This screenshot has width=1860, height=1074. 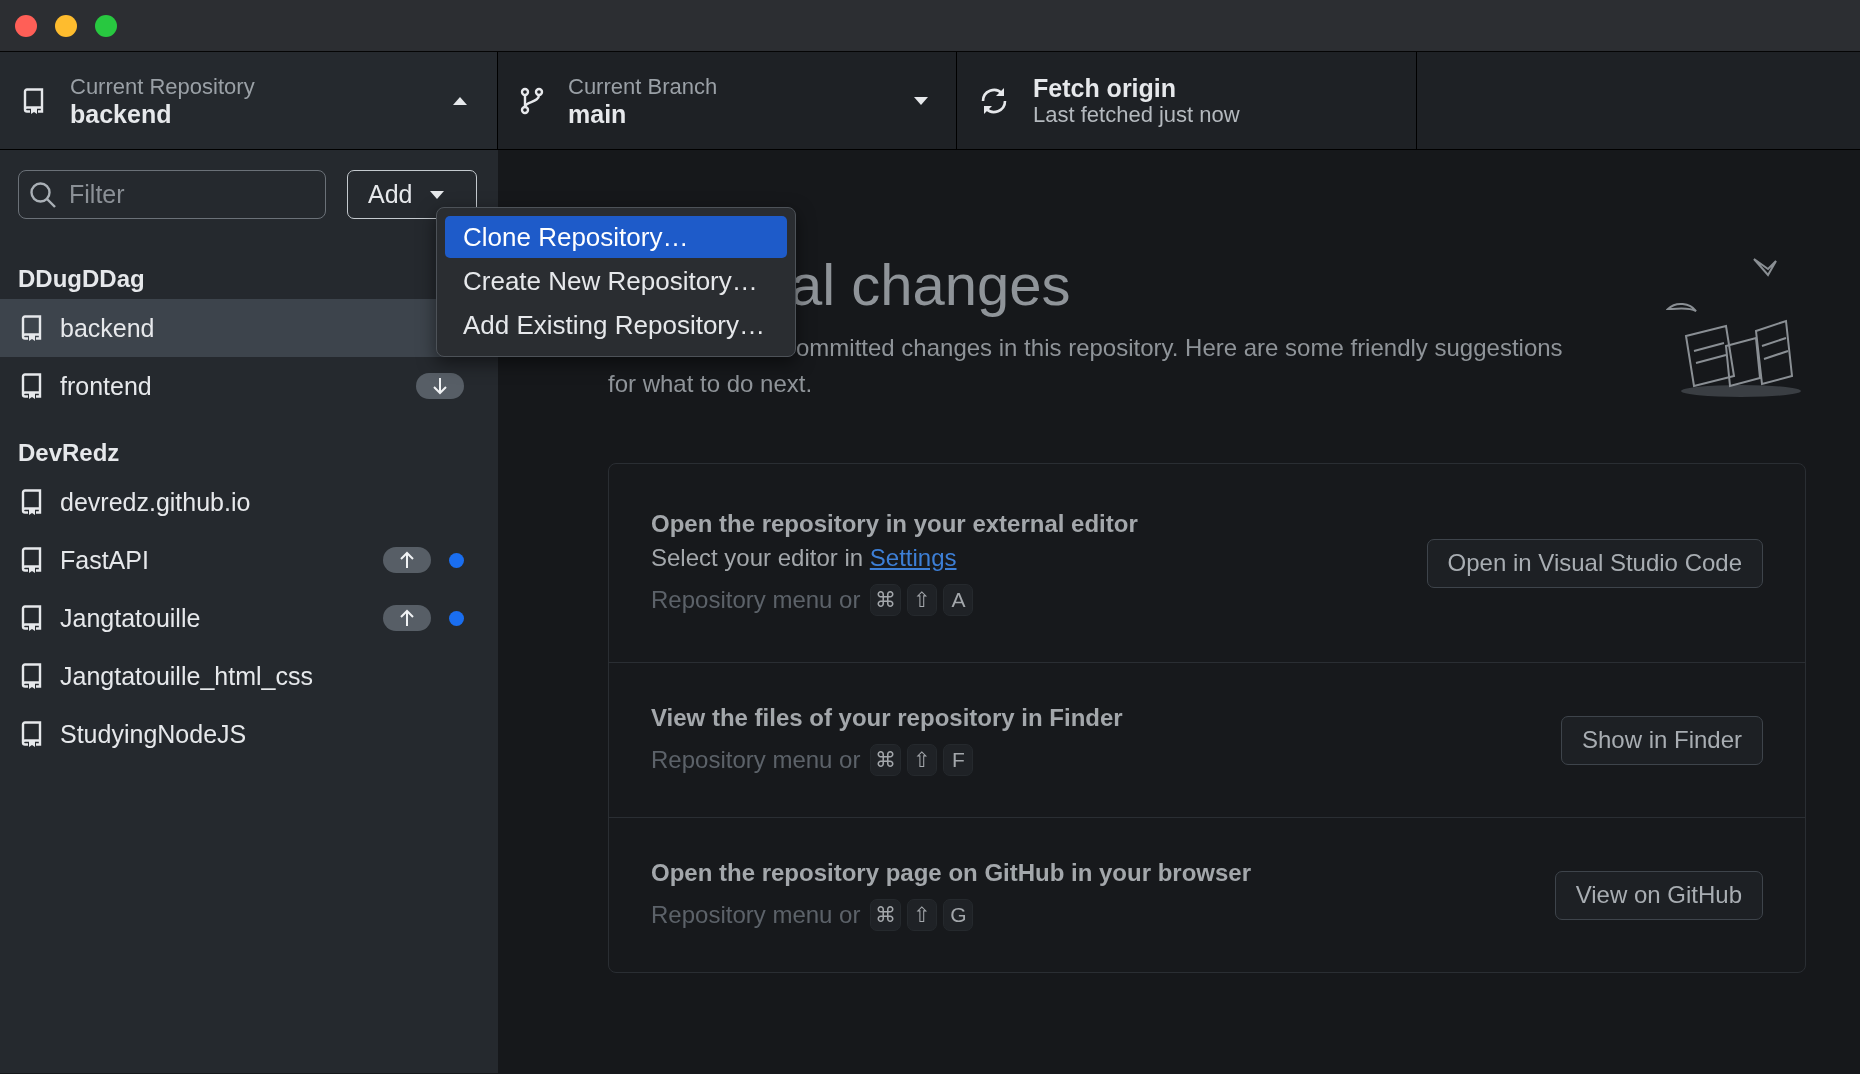 What do you see at coordinates (958, 600) in the screenshot?
I see `keyboard-key: A` at bounding box center [958, 600].